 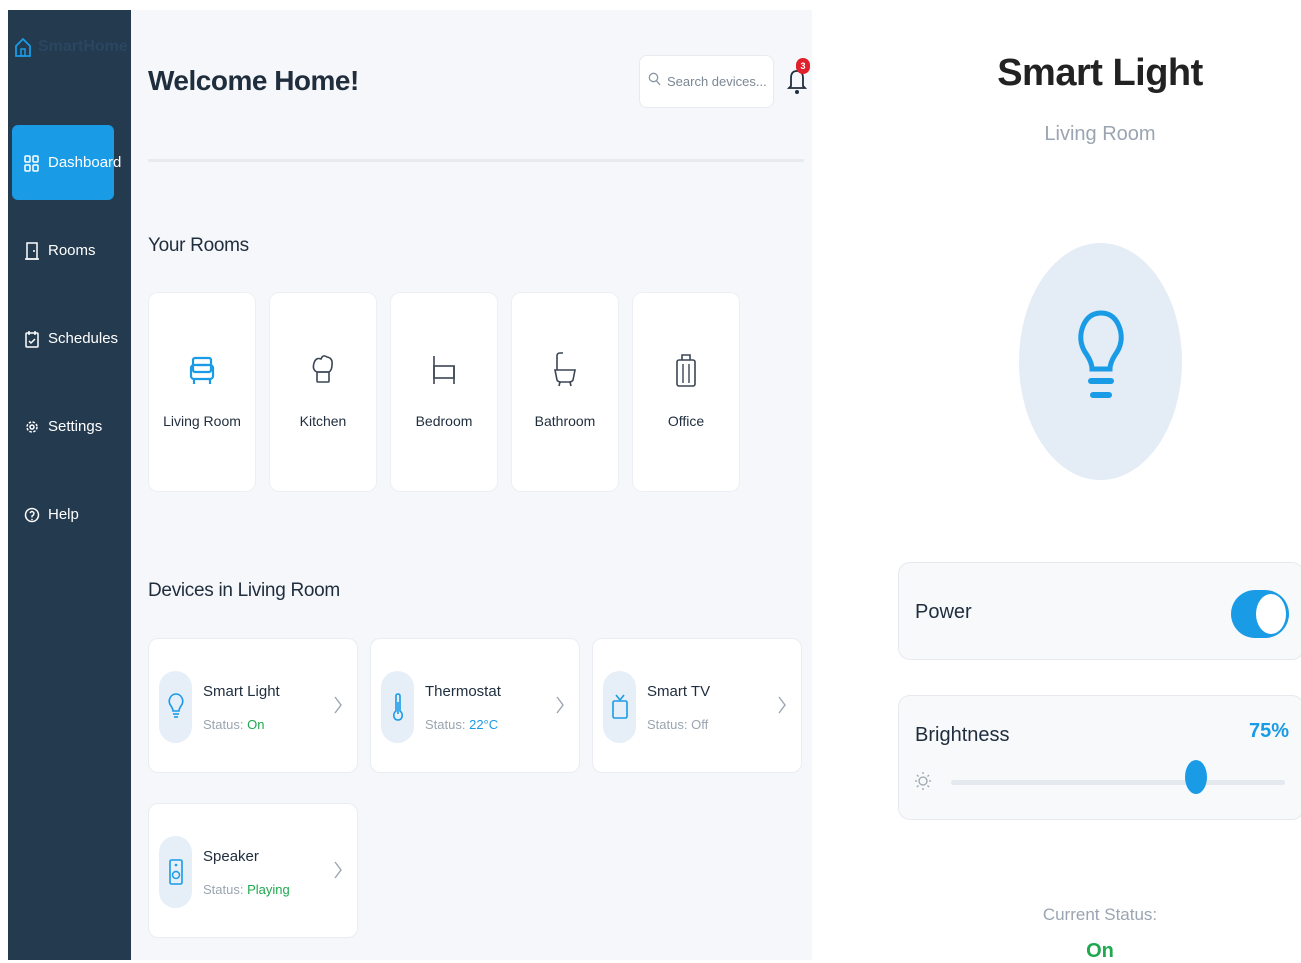 I want to click on device-status-value: 22°C, so click(x=484, y=724).